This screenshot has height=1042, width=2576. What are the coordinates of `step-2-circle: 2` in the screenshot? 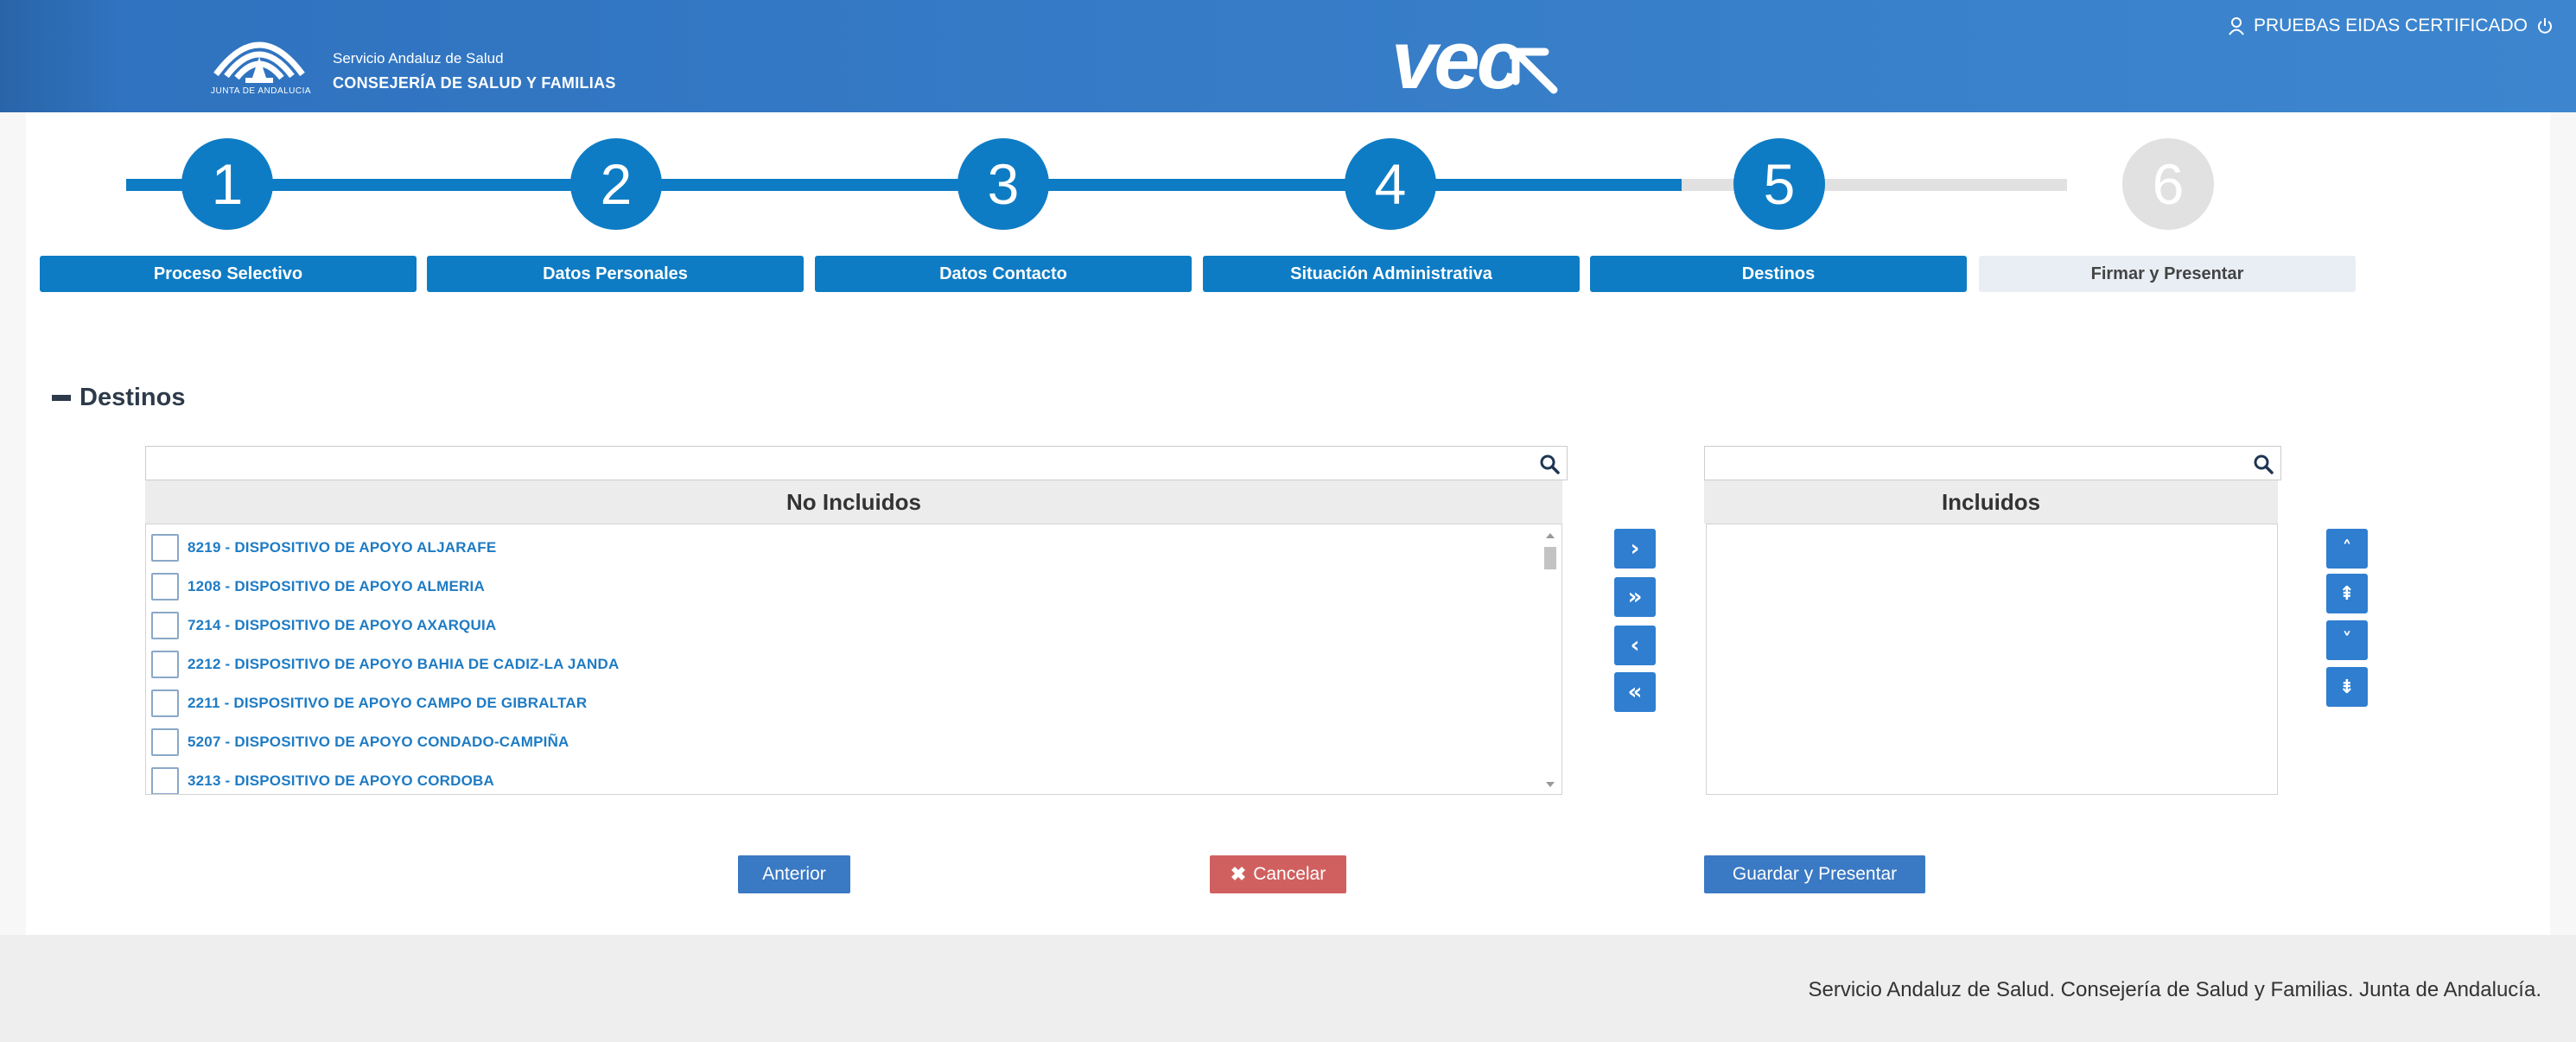 It's located at (616, 184).